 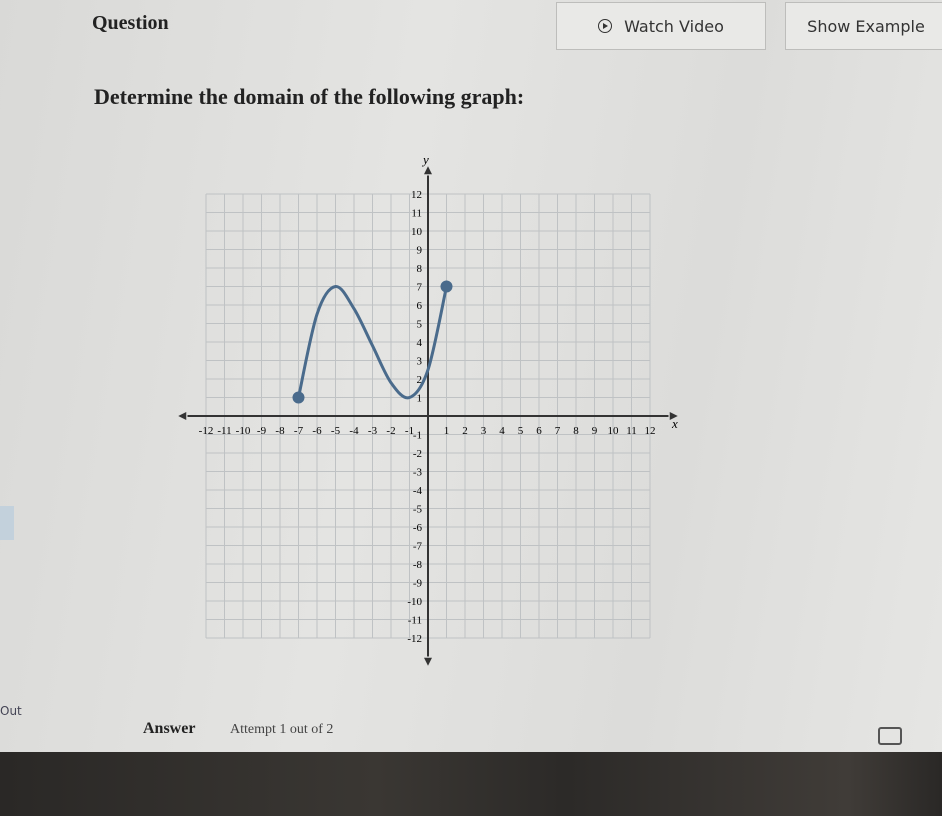 What do you see at coordinates (539, 431) in the screenshot?
I see `x-tick-label: 6` at bounding box center [539, 431].